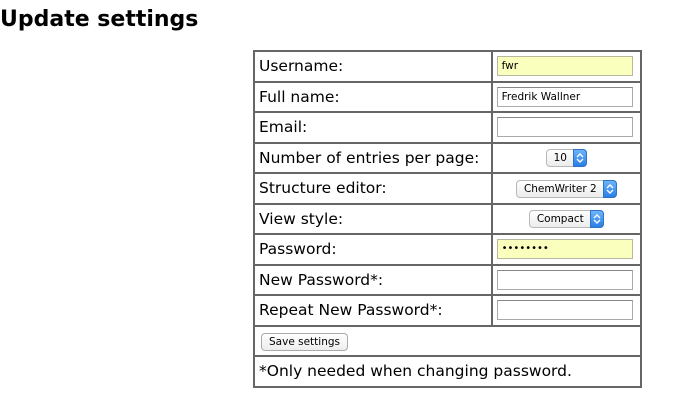 The image size is (695, 410). I want to click on page-title: Update settings, so click(99, 19).